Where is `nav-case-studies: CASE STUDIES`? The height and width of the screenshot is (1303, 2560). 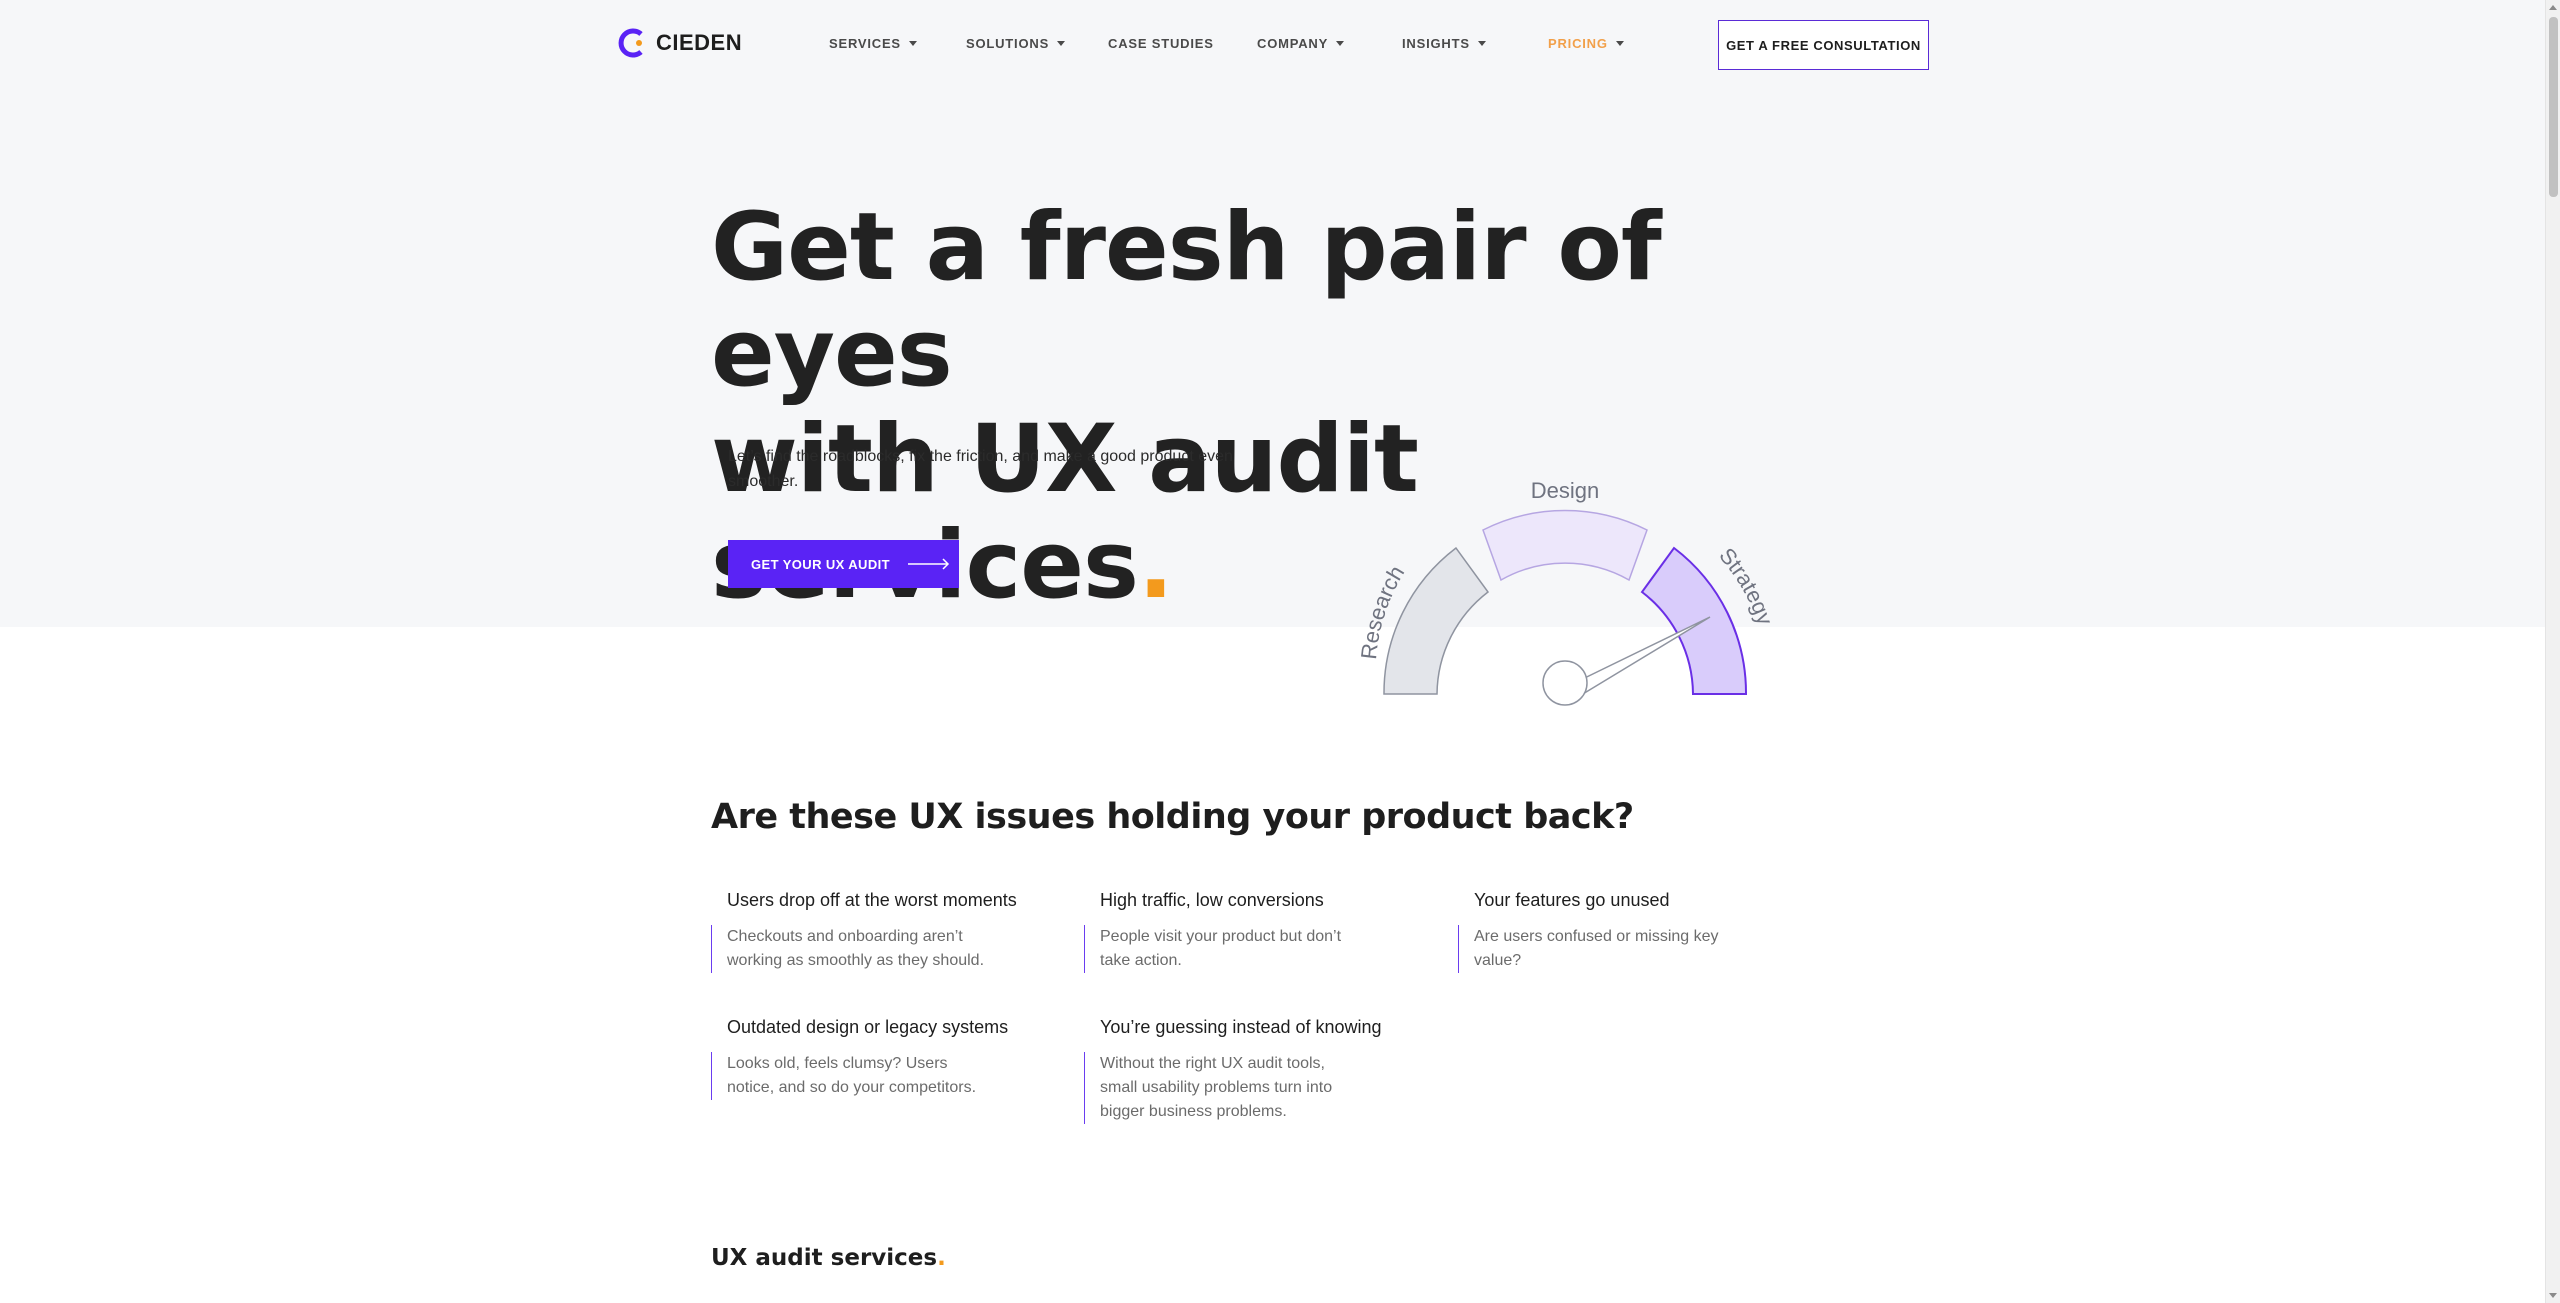
nav-case-studies: CASE STUDIES is located at coordinates (1161, 43).